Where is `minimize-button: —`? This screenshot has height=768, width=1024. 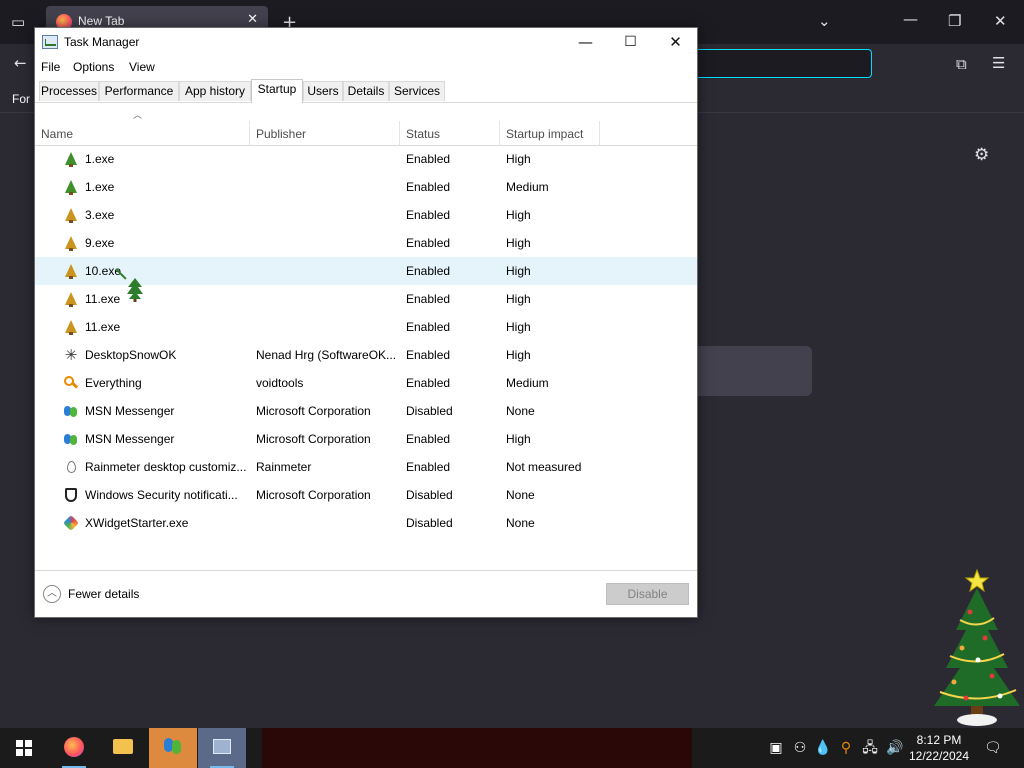
minimize-button: — is located at coordinates (585, 43).